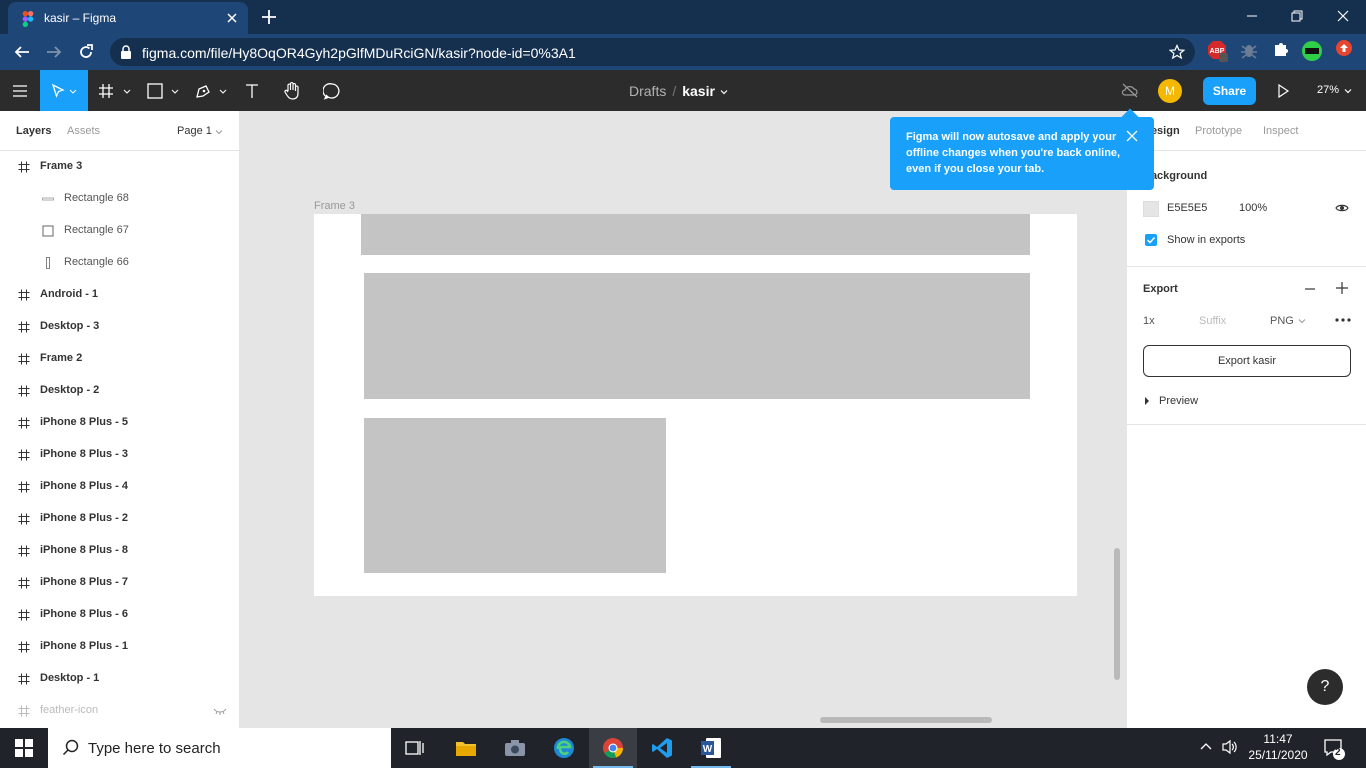 This screenshot has height=768, width=1366. I want to click on file-menu-chevron-icon, so click(724, 92).